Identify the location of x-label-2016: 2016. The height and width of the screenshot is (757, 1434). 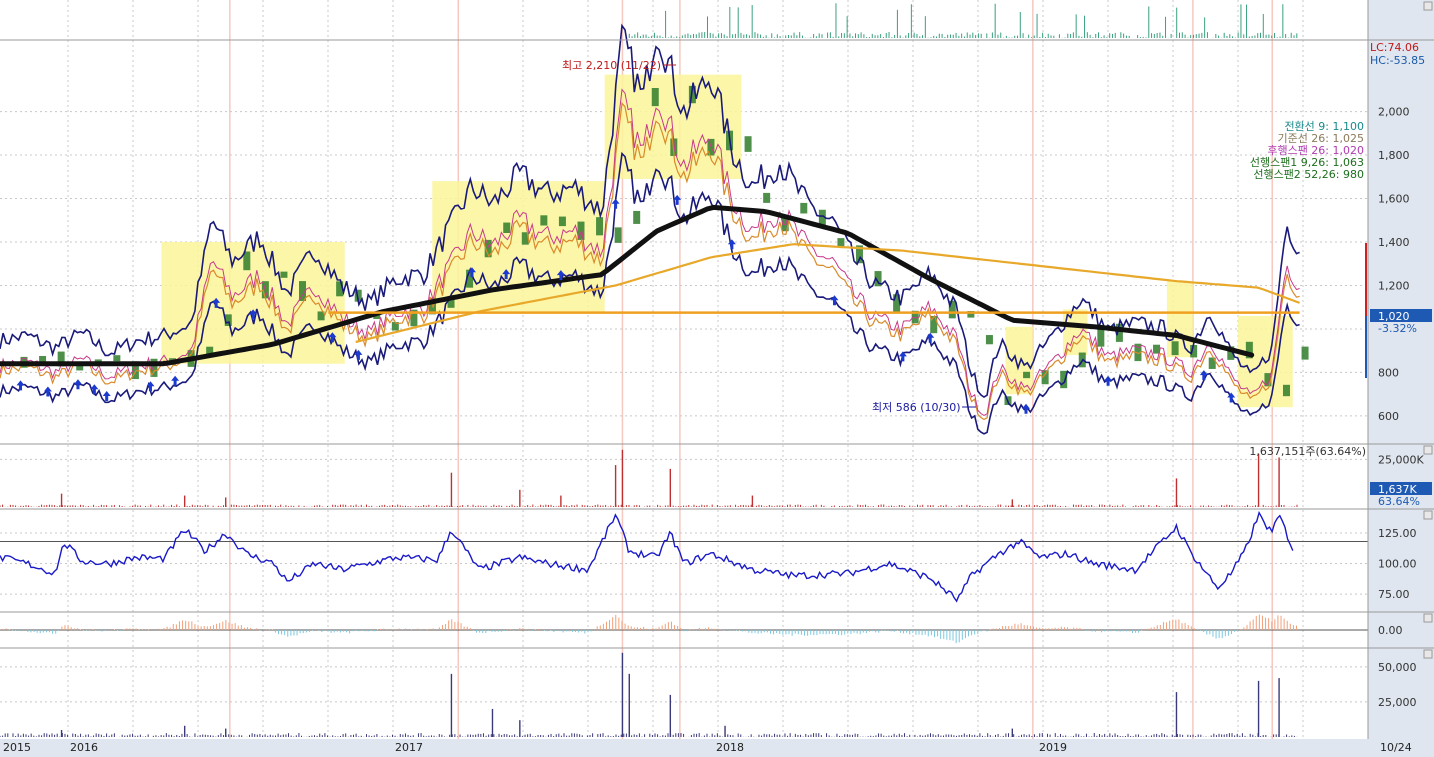
(84, 747).